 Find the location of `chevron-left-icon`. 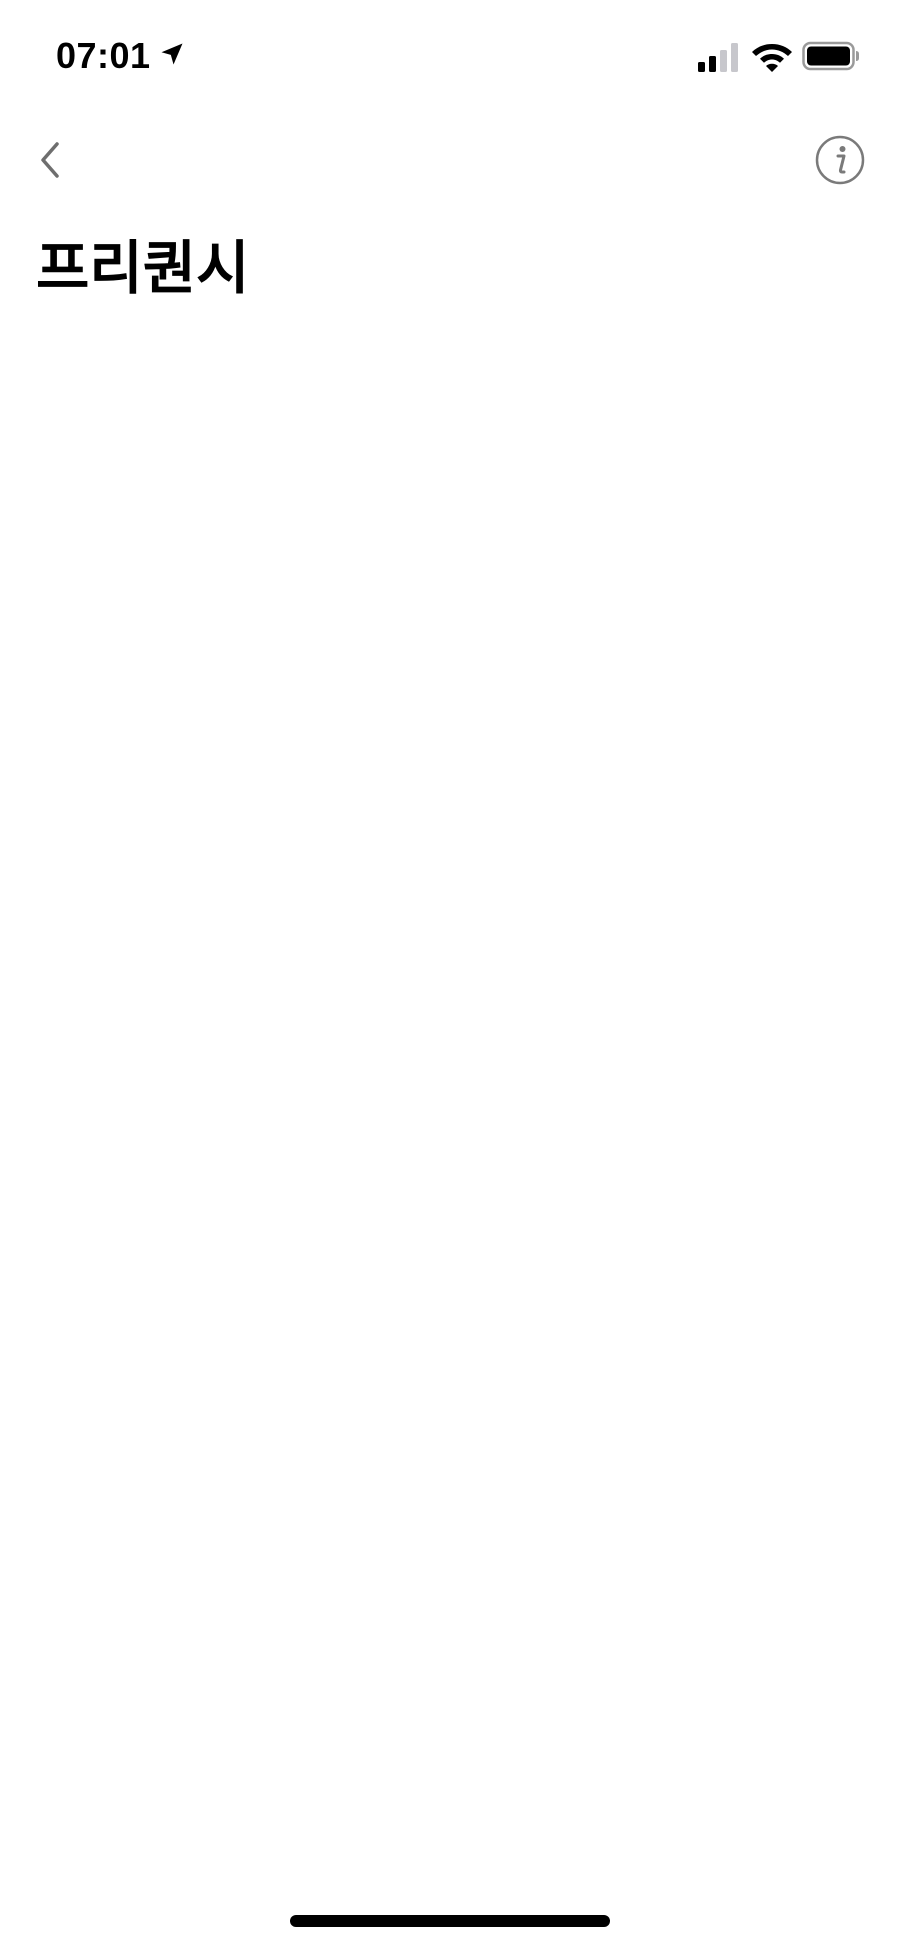

chevron-left-icon is located at coordinates (50, 160).